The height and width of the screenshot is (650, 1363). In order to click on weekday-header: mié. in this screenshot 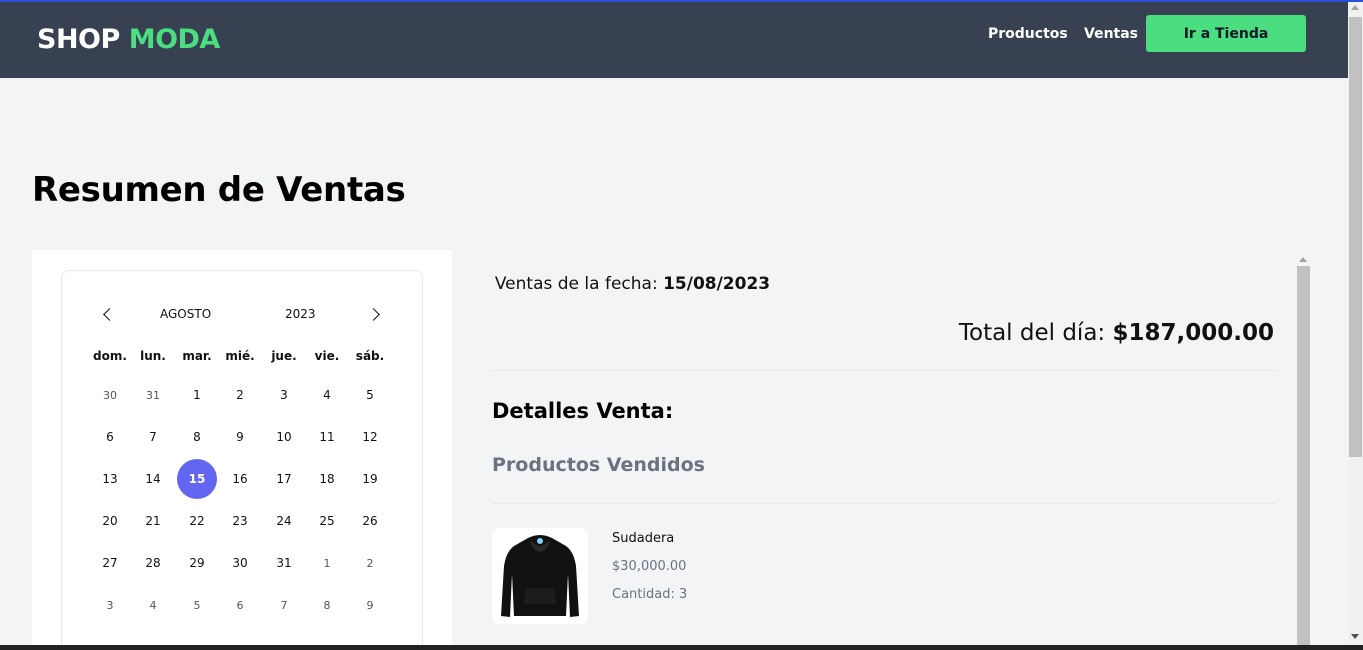, I will do `click(240, 356)`.